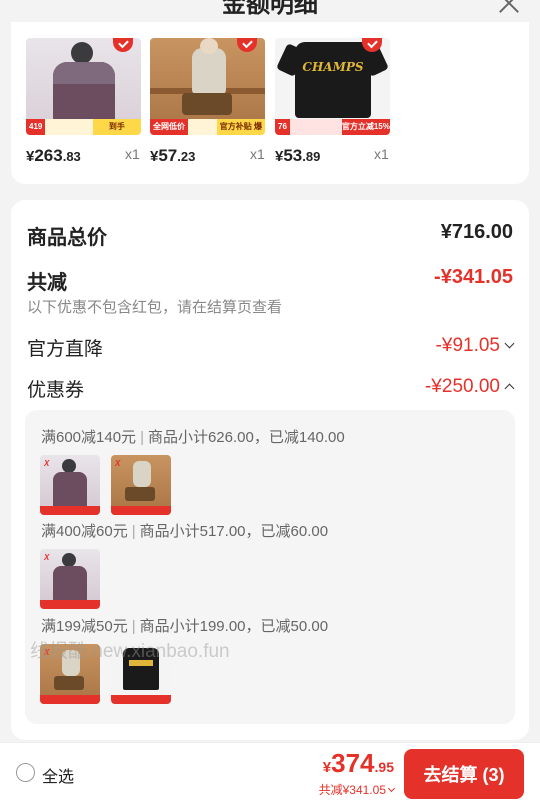 The image size is (540, 802). Describe the element at coordinates (207, 127) in the screenshot. I see `promo-strip: 全网低价 官方补贴 爆款直降` at that location.